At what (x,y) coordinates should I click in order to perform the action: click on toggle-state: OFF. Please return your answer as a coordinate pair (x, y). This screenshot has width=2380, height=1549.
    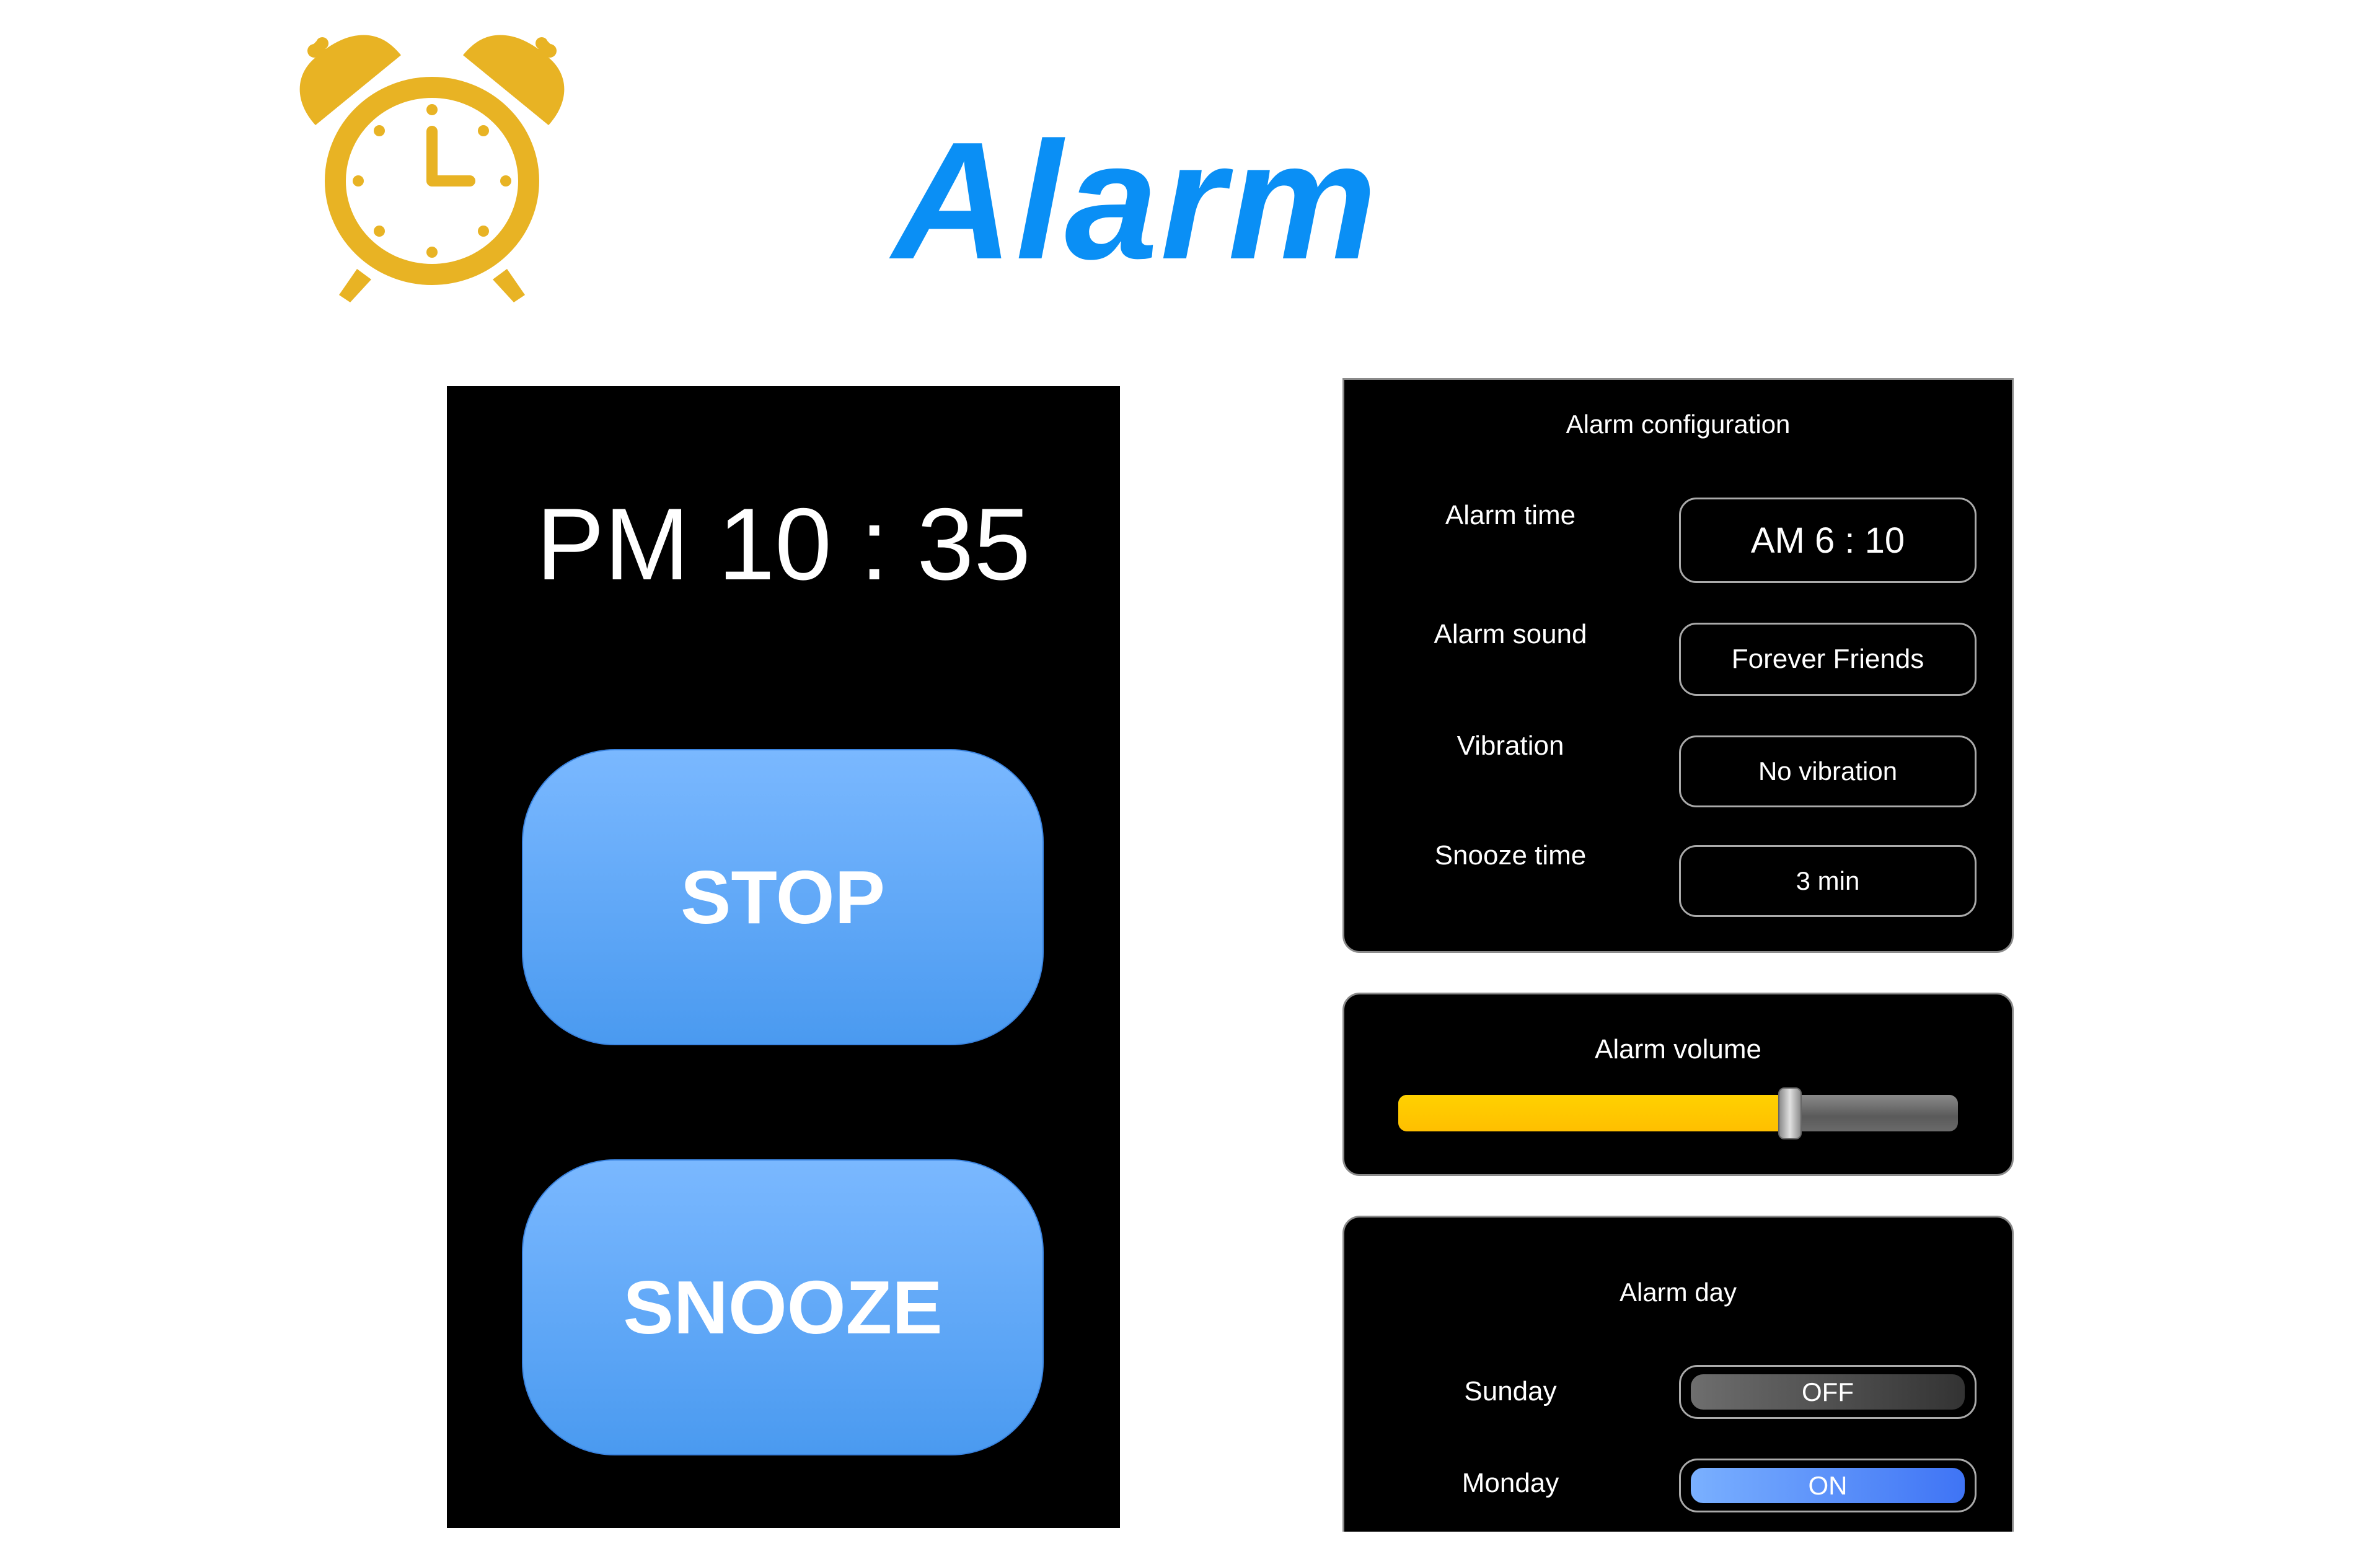
    Looking at the image, I should click on (1828, 1392).